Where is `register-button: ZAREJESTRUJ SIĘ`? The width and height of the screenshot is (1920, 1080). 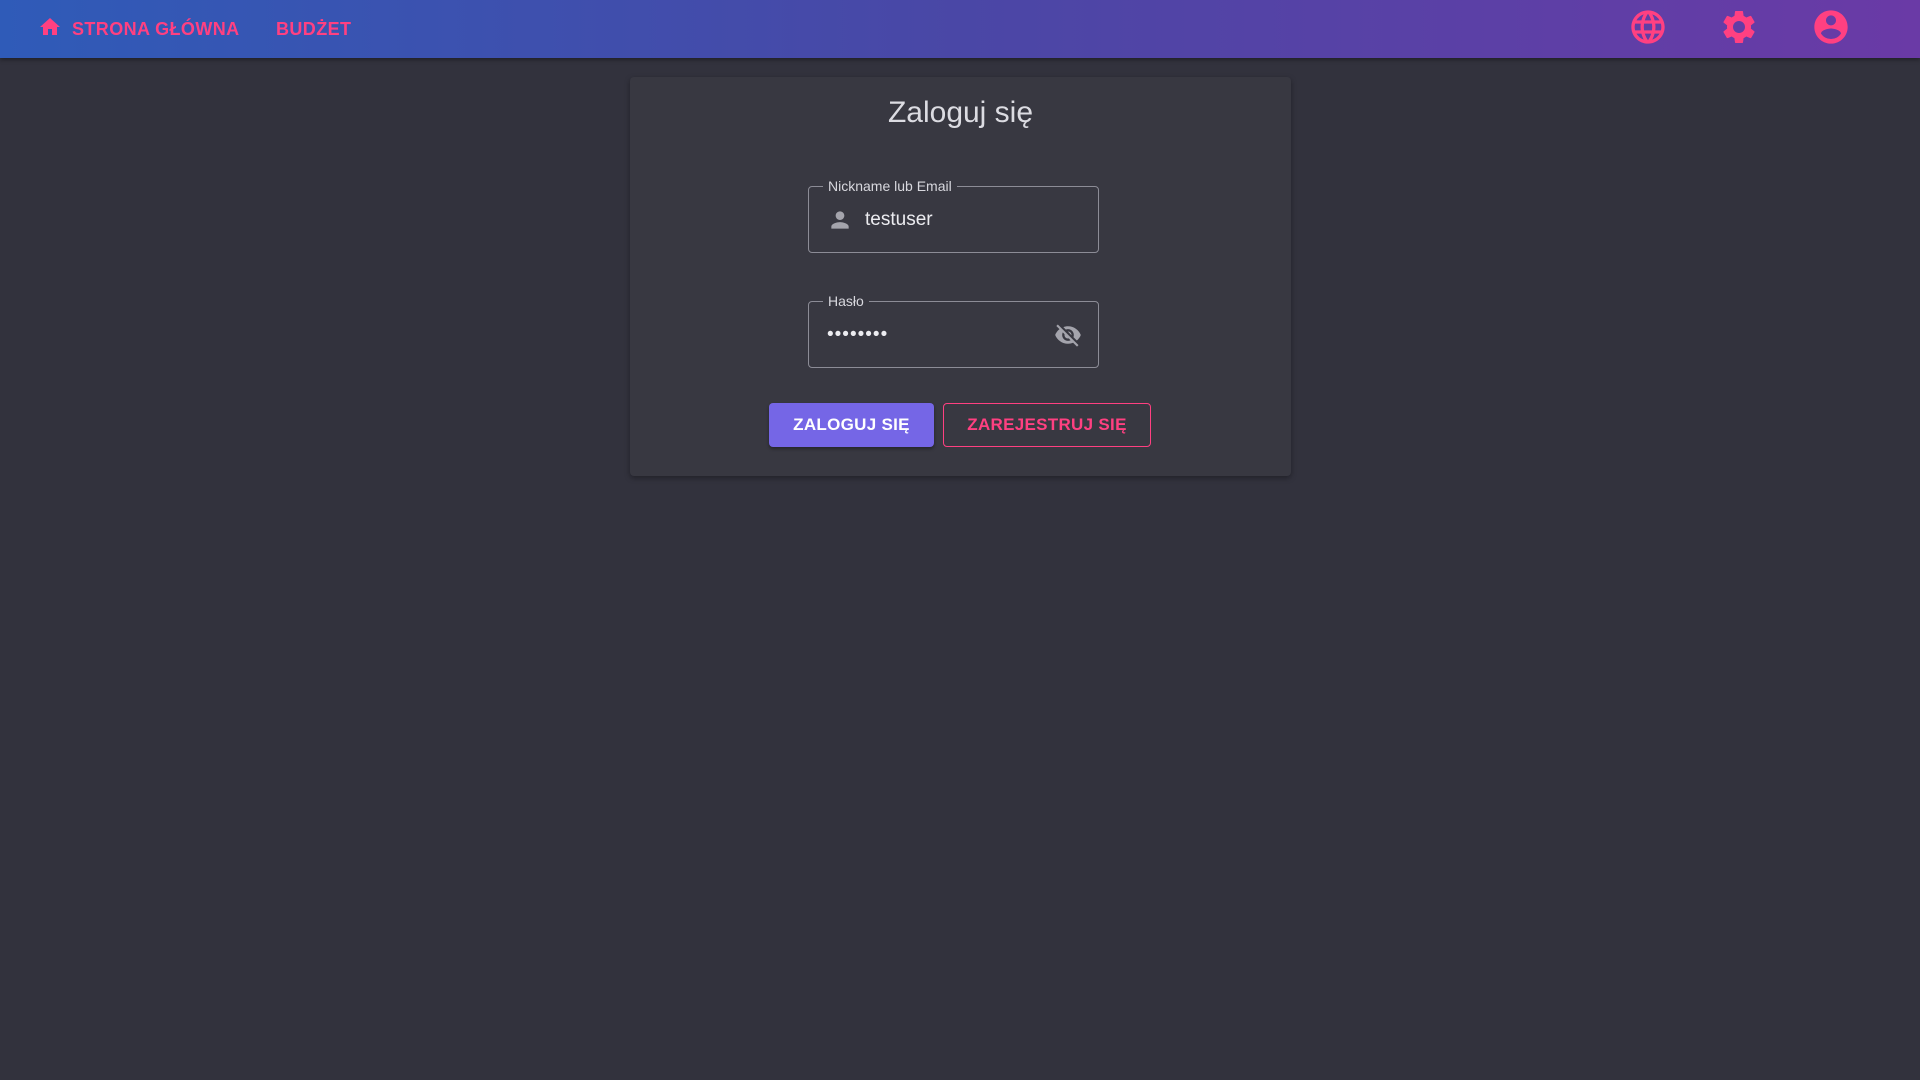 register-button: ZAREJESTRUJ SIĘ is located at coordinates (1047, 425).